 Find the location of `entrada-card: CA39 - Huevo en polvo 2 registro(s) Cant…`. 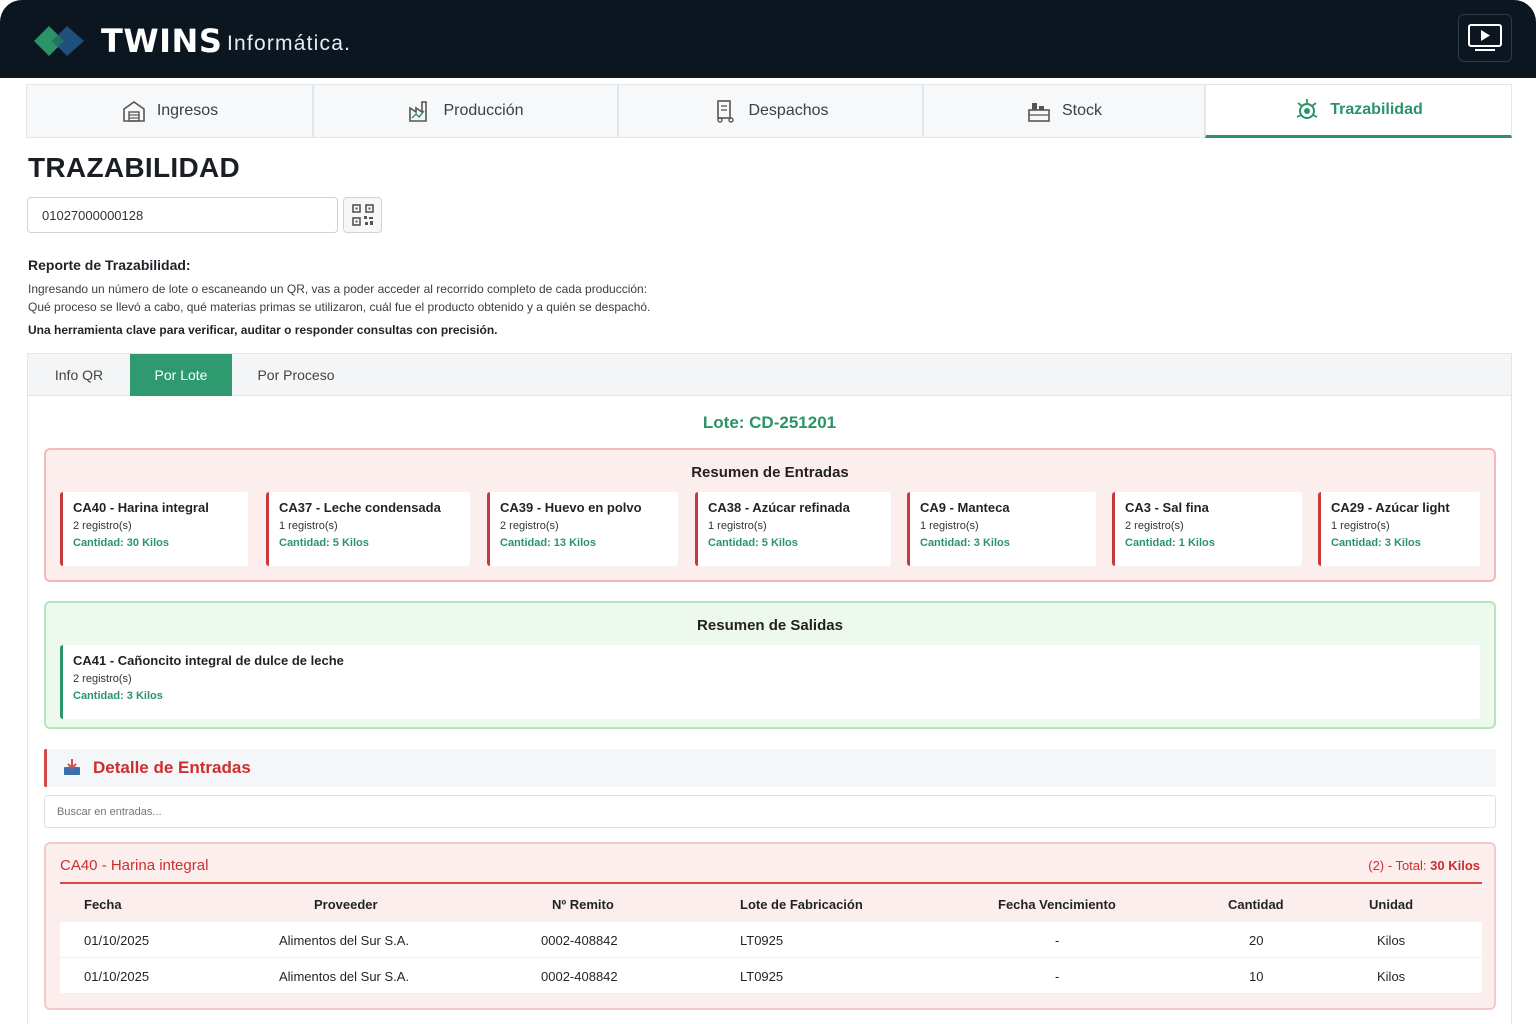

entrada-card: CA39 - Huevo en polvo 2 registro(s) Cant… is located at coordinates (582, 529).